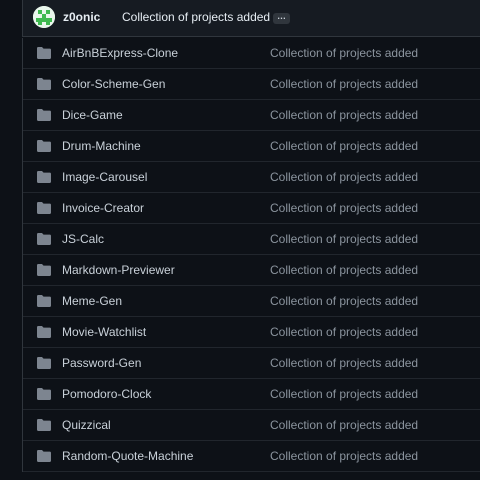 The image size is (480, 480). I want to click on file-row: Dice-Game Collection of projects added, so click(251, 115).